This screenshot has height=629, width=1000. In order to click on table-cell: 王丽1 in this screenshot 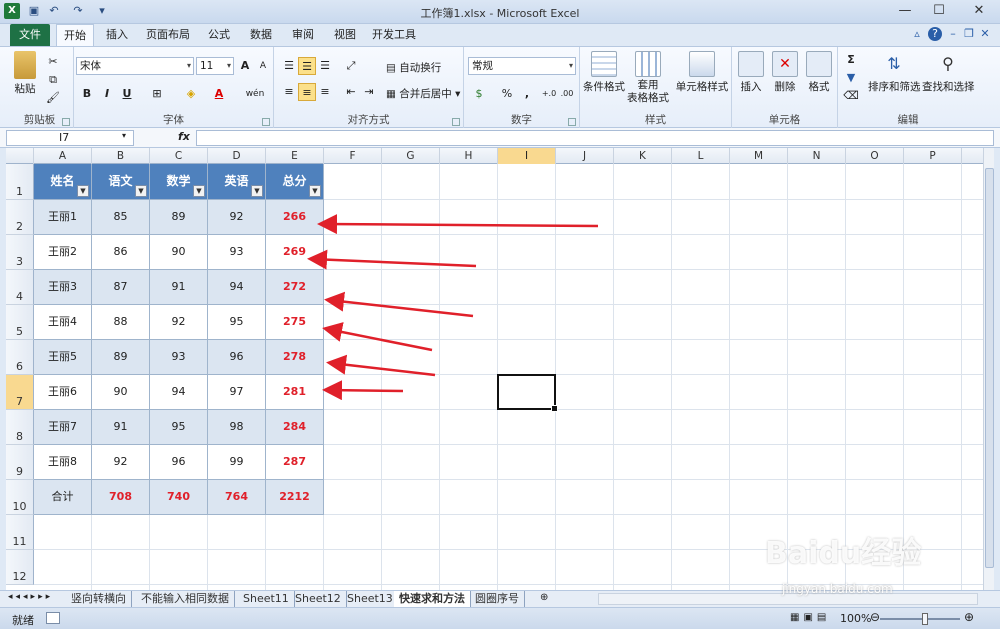, I will do `click(63, 217)`.